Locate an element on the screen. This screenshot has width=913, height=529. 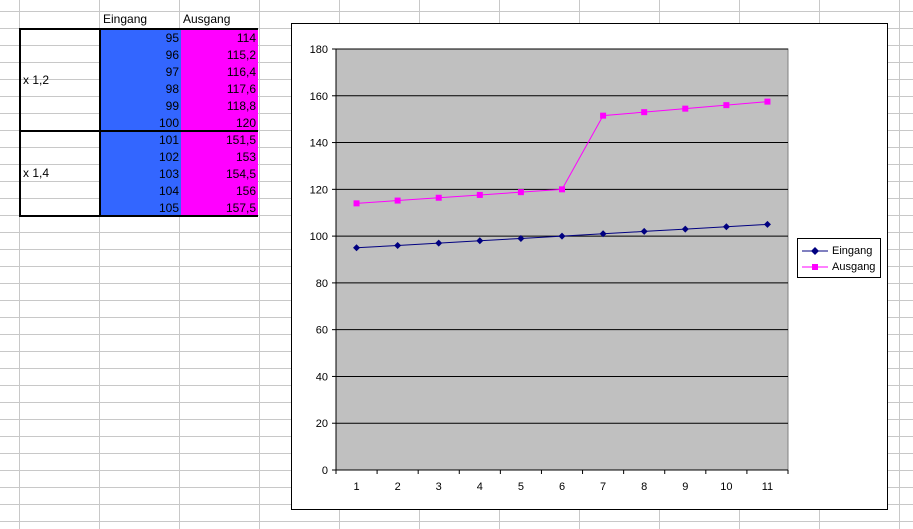
ausgang-cell: 153 is located at coordinates (246, 157).